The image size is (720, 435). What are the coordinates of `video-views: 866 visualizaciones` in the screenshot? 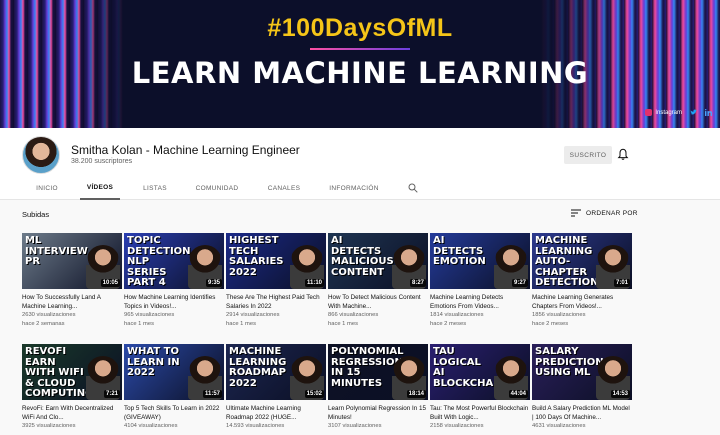 It's located at (353, 315).